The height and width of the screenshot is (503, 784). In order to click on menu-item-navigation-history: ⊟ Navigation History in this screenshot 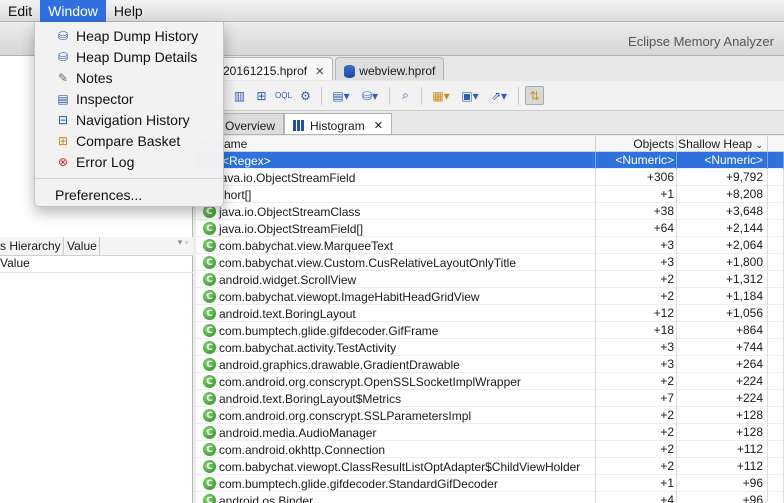, I will do `click(129, 119)`.